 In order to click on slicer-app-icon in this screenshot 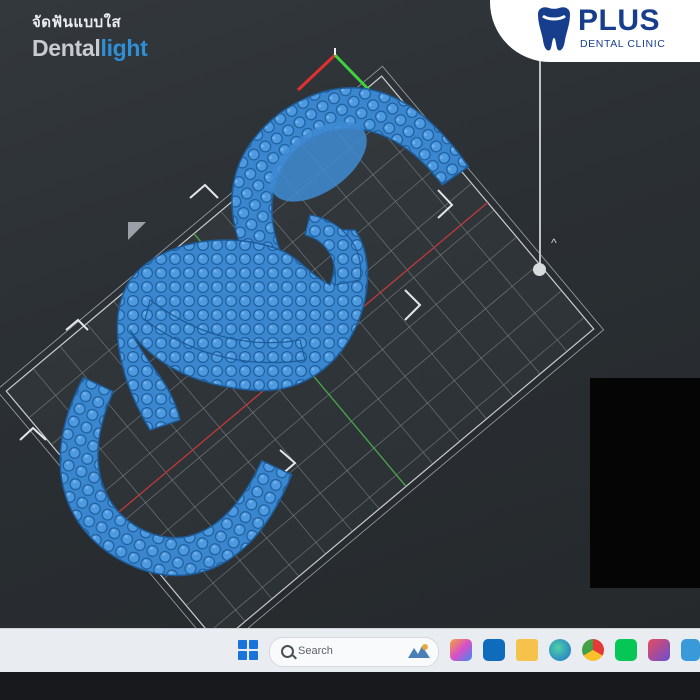, I will do `click(659, 650)`.